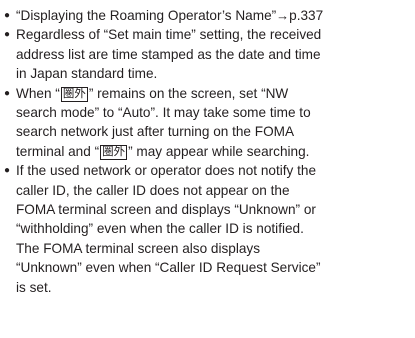 The height and width of the screenshot is (338, 415). What do you see at coordinates (283, 15) in the screenshot?
I see `arrow-right-icon: →` at bounding box center [283, 15].